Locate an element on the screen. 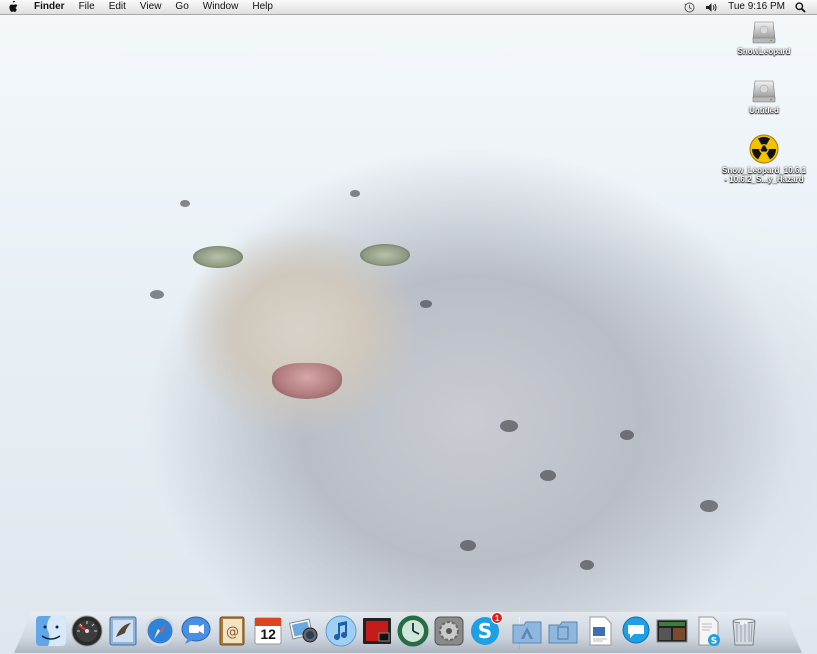  desktop-icon-label: Untitled is located at coordinates (764, 110).